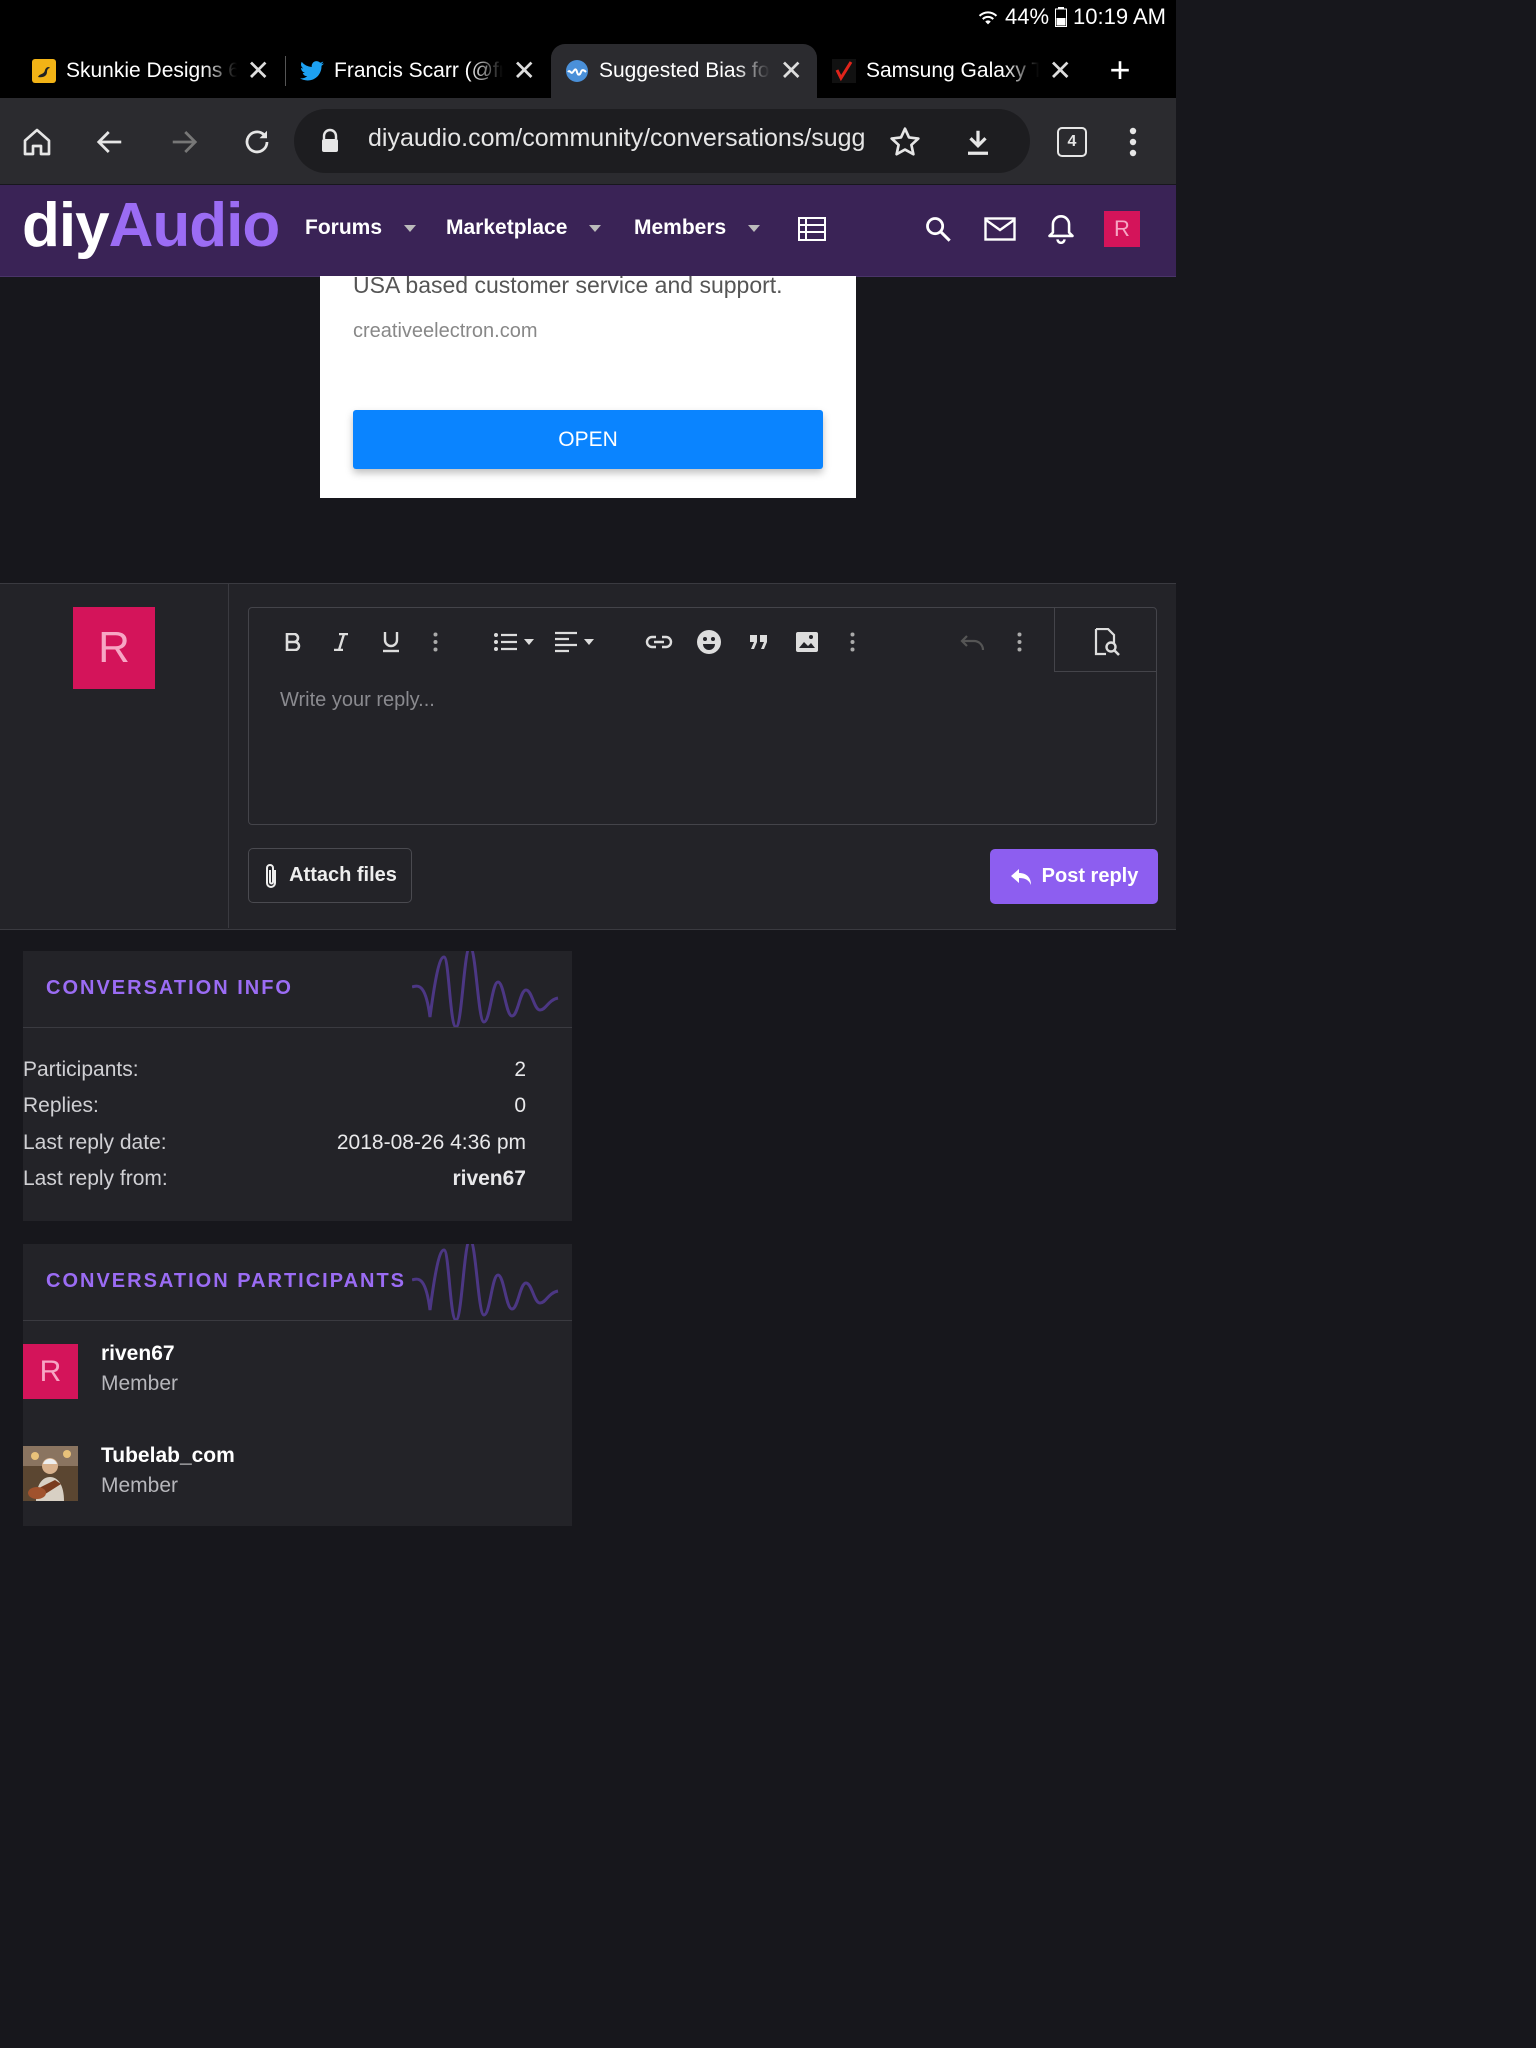 This screenshot has height=2048, width=1536. What do you see at coordinates (274, 1143) in the screenshot?
I see `info-row-last-reply-date: Last reply date: 2018-08-26 4:36 pm` at bounding box center [274, 1143].